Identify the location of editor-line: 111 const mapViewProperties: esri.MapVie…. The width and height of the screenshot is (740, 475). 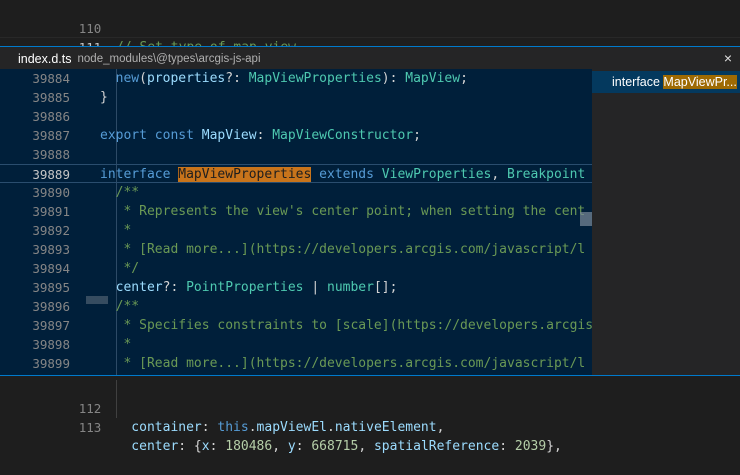
(370, 46).